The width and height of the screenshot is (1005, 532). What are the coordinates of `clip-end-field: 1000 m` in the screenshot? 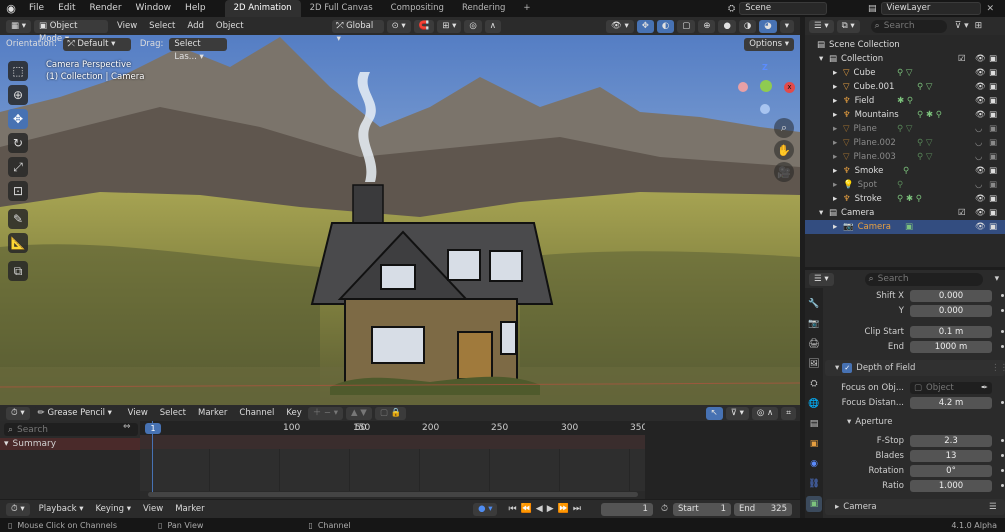 It's located at (951, 346).